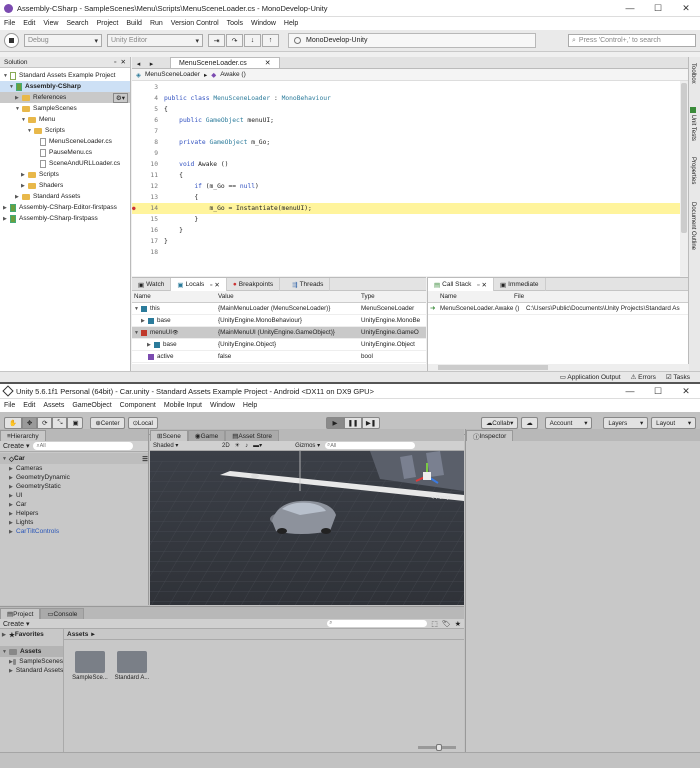  I want to click on filter-type-icon: ⬚, so click(434, 624).